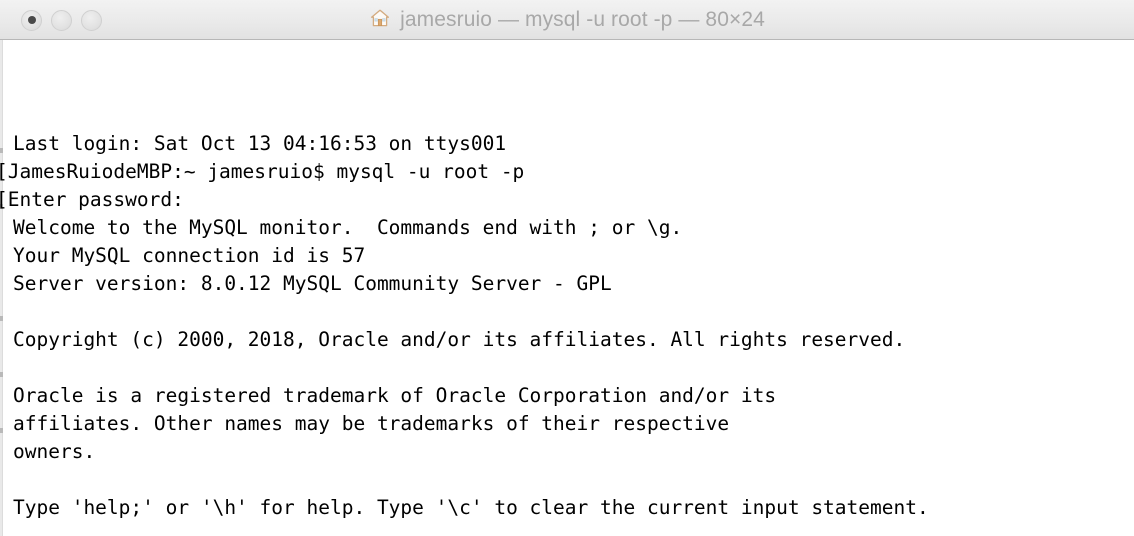 Image resolution: width=1134 pixels, height=536 pixels. I want to click on close-button, so click(31, 20).